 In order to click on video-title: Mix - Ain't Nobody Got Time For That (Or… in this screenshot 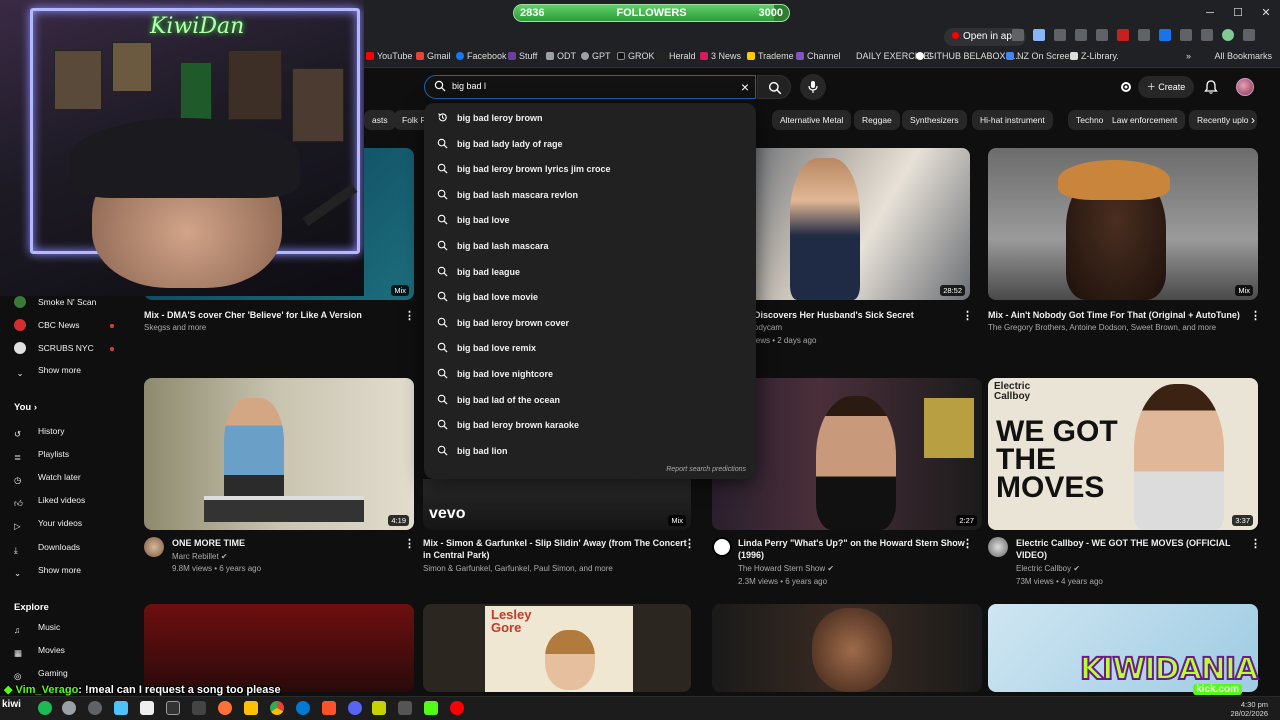, I will do `click(1114, 315)`.